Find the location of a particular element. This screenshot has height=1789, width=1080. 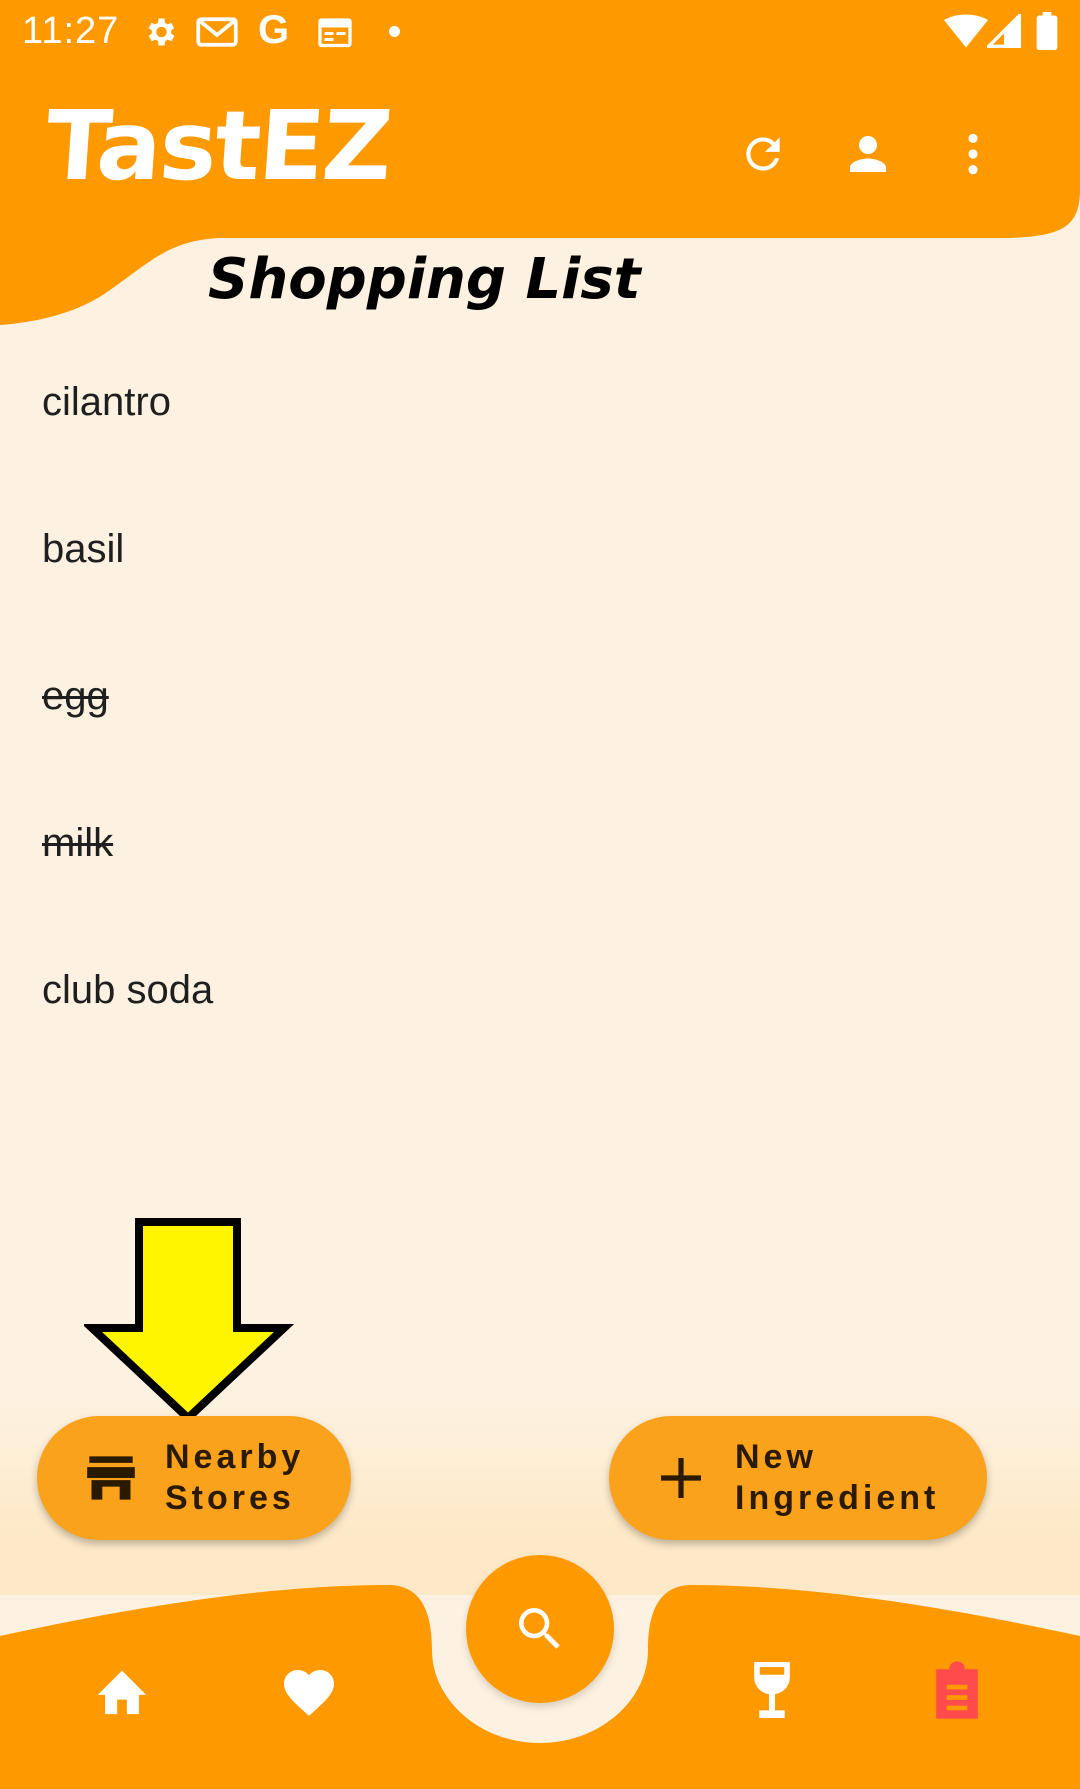

list-item: egg is located at coordinates (540, 697).